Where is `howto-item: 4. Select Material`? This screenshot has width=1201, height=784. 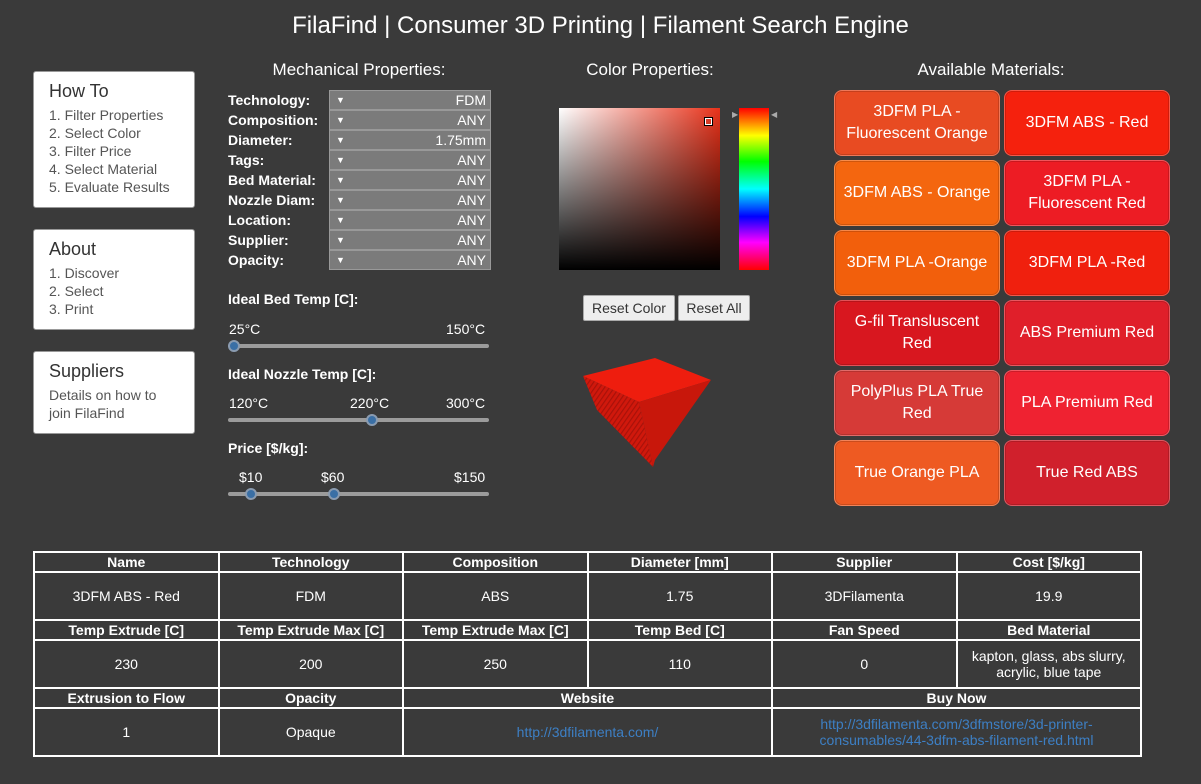 howto-item: 4. Select Material is located at coordinates (103, 169).